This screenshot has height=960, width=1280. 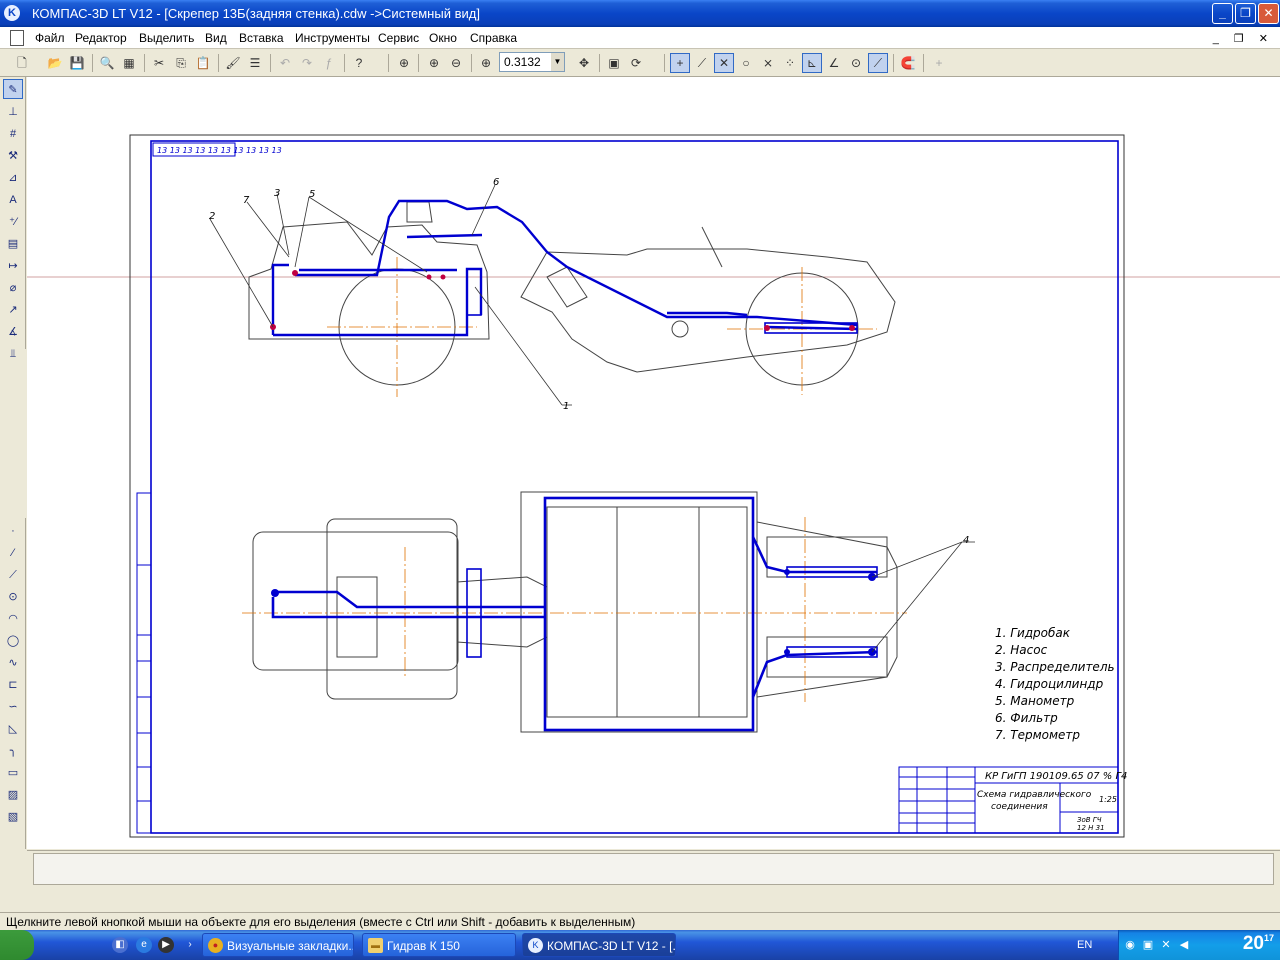 What do you see at coordinates (261, 38) in the screenshot?
I see `menu-insert: Вставка` at bounding box center [261, 38].